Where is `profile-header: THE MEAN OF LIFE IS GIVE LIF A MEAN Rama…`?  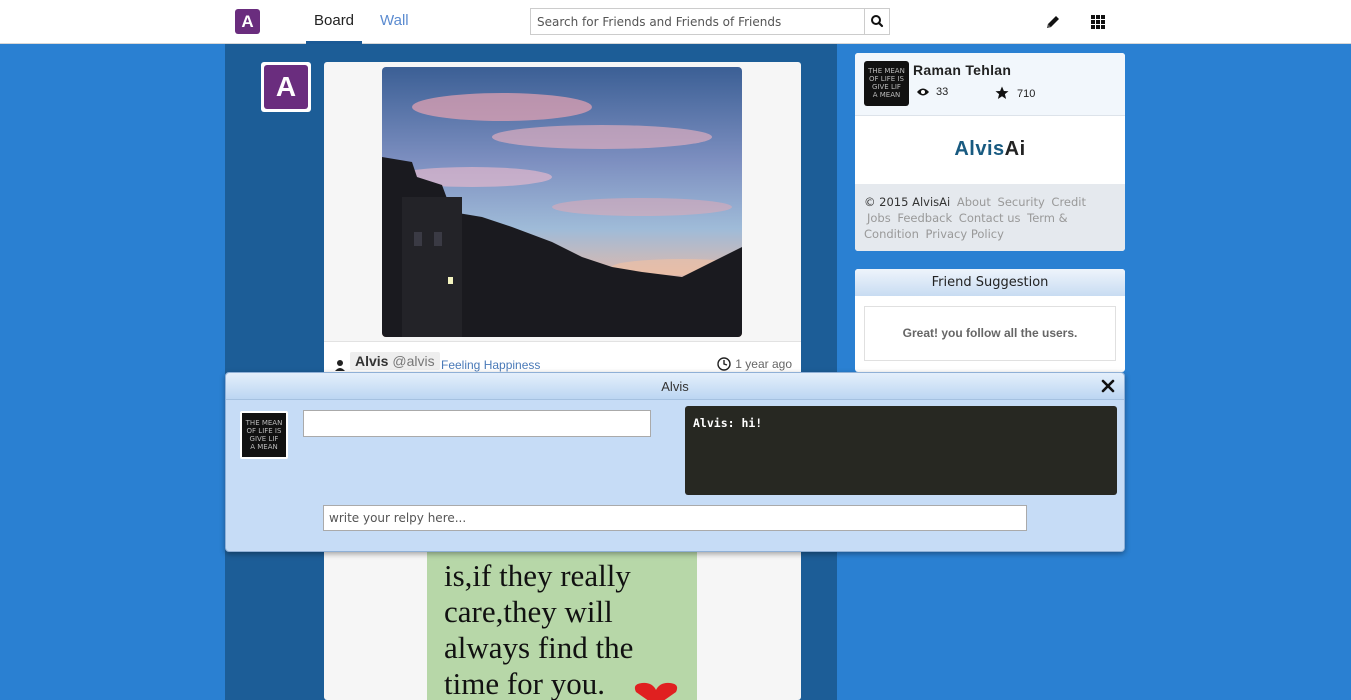
profile-header: THE MEAN OF LIFE IS GIVE LIF A MEAN Rama… is located at coordinates (990, 84).